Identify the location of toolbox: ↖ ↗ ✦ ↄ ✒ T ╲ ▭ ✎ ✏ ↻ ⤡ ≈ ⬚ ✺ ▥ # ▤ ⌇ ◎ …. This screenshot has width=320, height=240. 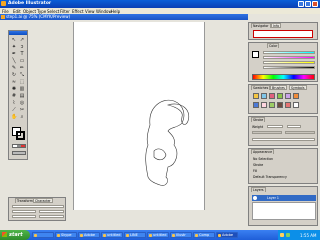
(18, 95).